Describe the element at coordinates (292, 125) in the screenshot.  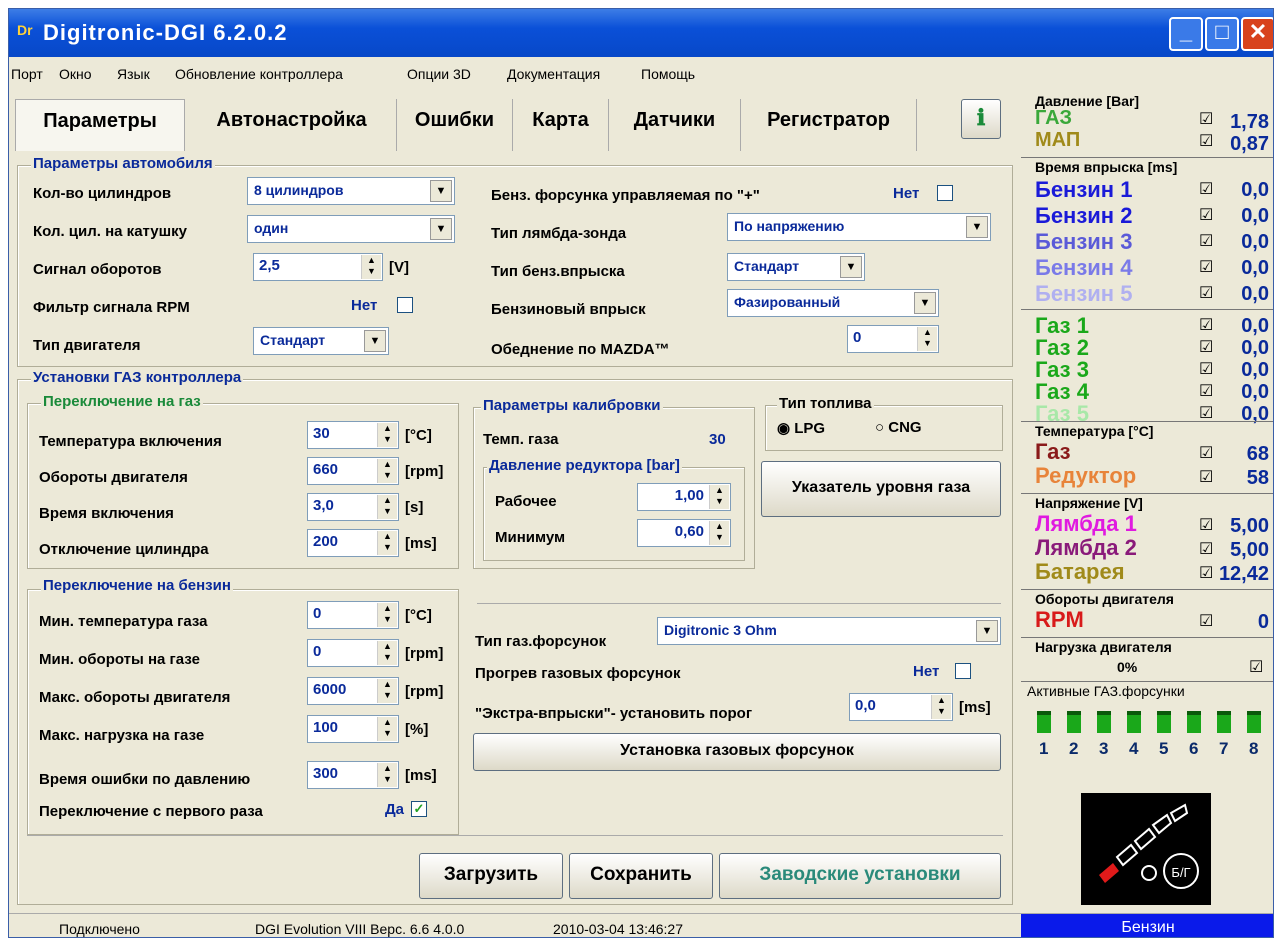
I see `tab-autotune: Автонастройка` at that location.